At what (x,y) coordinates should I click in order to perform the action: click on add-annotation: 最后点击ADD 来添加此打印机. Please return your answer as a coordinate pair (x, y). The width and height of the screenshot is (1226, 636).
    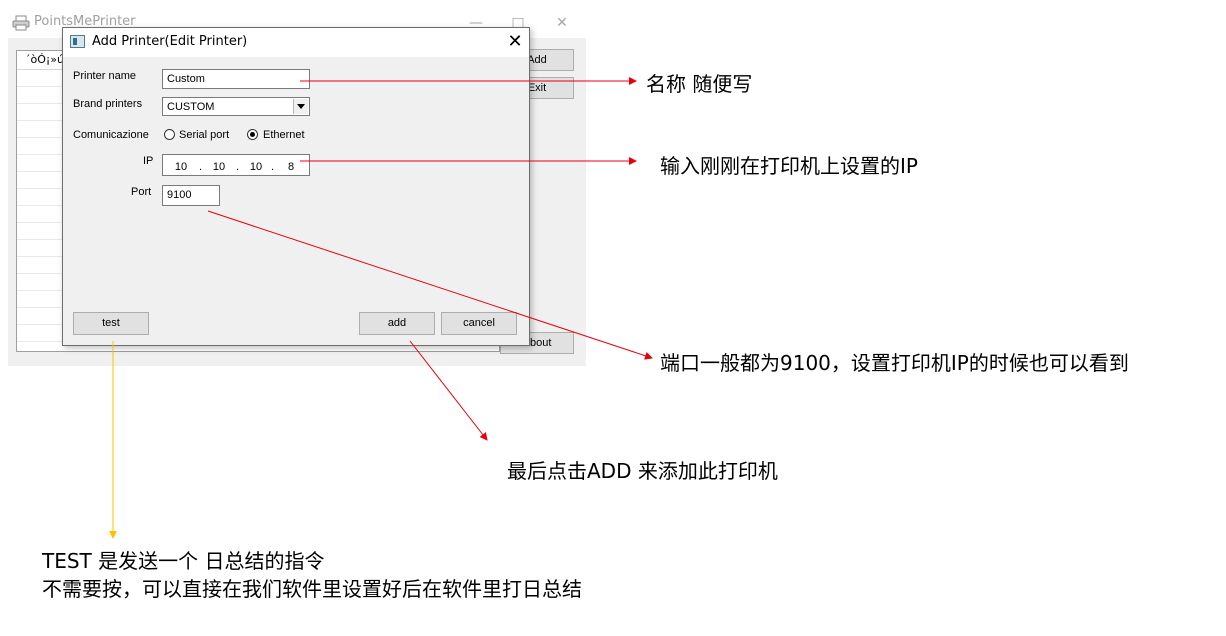
    Looking at the image, I should click on (642, 471).